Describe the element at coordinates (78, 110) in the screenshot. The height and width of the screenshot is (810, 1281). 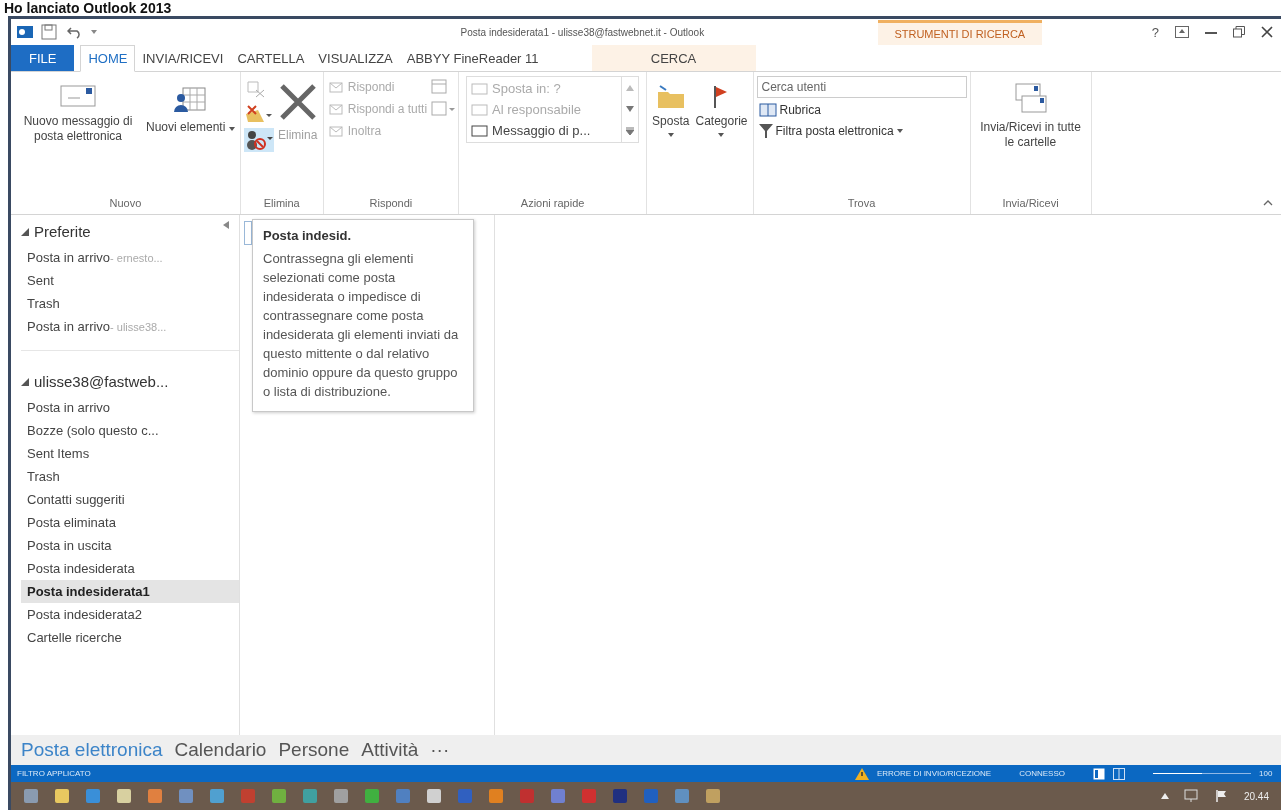
I see `new-email-button: Nuovo messaggio di posta elettronica` at that location.